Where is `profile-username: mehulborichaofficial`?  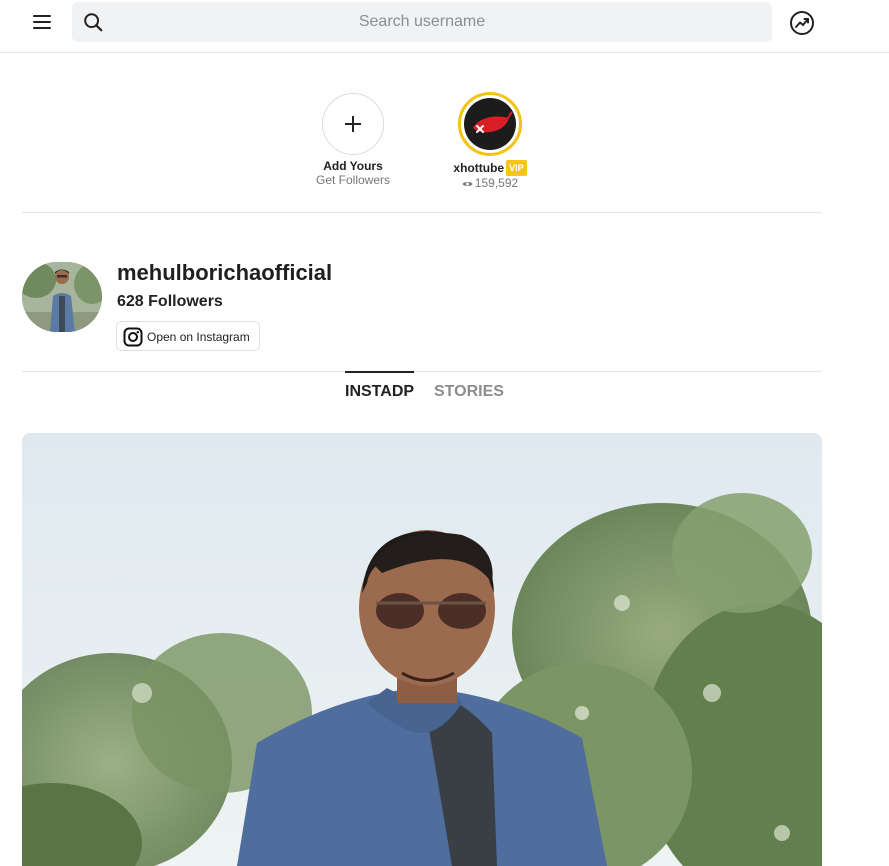
profile-username: mehulborichaofficial is located at coordinates (225, 272).